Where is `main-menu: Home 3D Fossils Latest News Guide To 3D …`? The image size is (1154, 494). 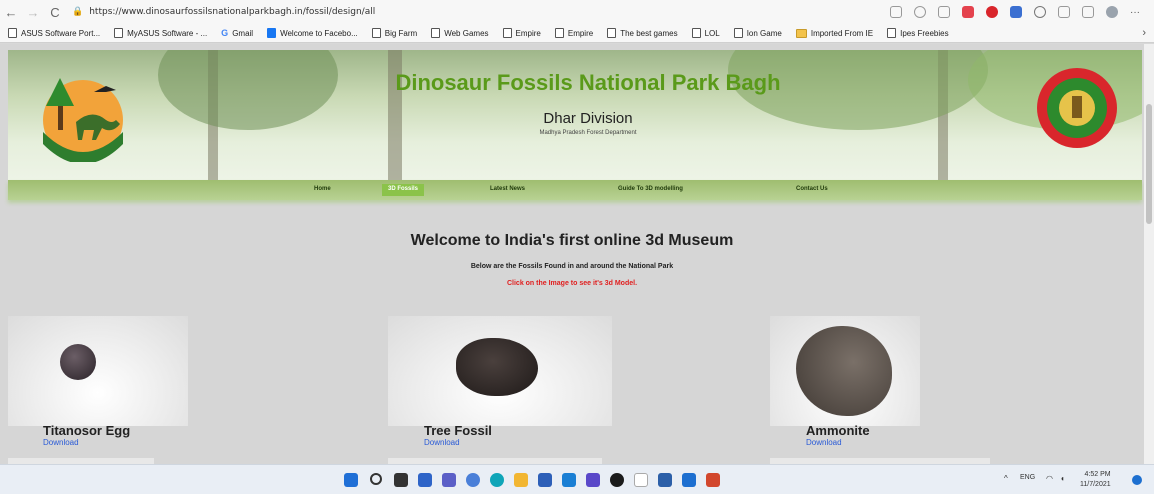
main-menu: Home 3D Fossils Latest News Guide To 3D … is located at coordinates (575, 190).